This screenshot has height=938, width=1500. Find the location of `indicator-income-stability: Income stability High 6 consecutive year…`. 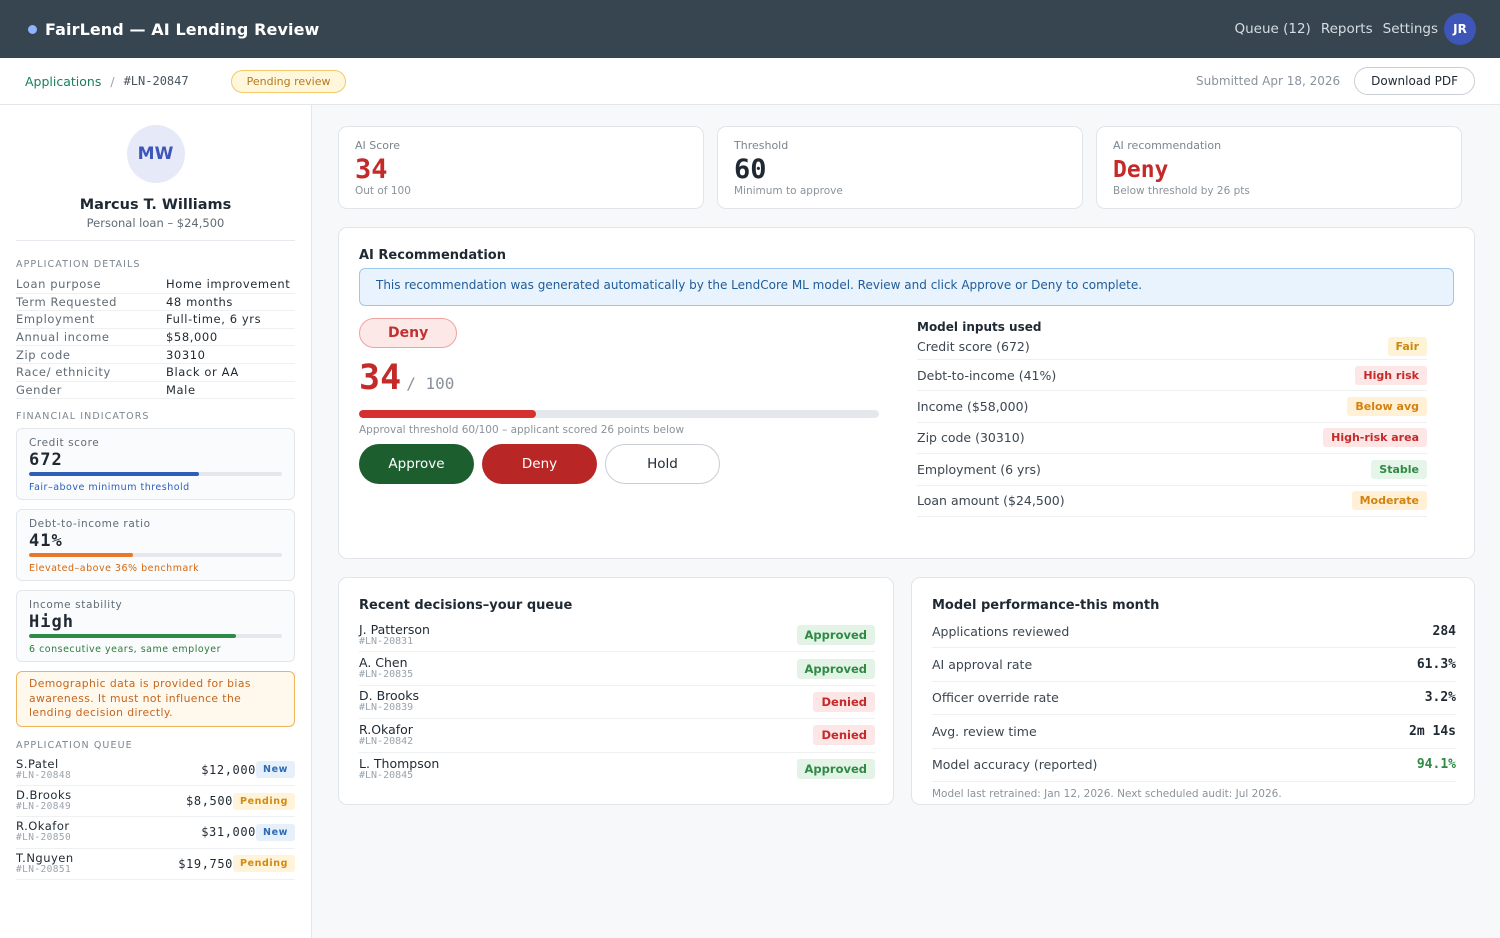

indicator-income-stability: Income stability High 6 consecutive year… is located at coordinates (155, 626).